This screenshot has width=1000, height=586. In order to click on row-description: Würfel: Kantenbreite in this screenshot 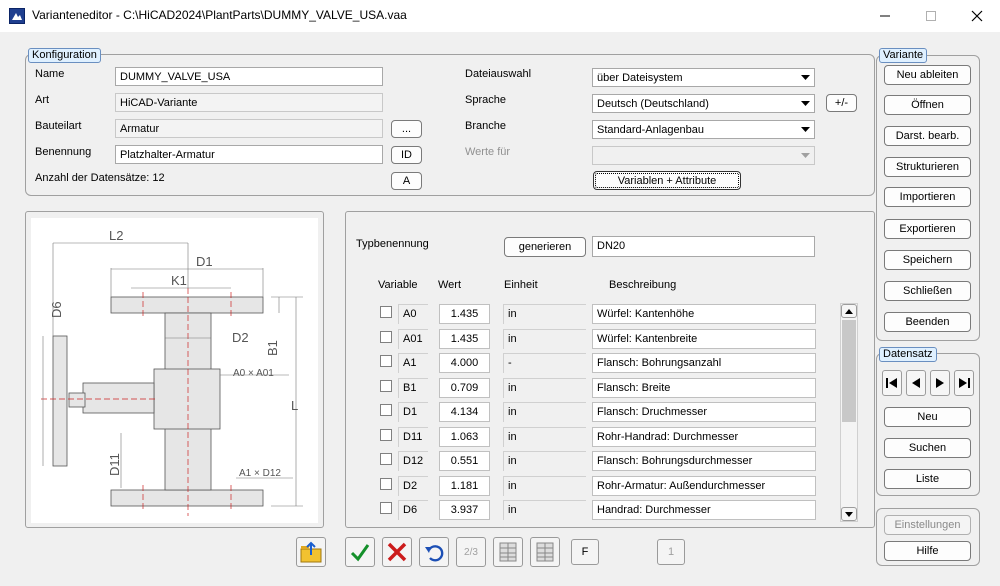, I will do `click(704, 339)`.